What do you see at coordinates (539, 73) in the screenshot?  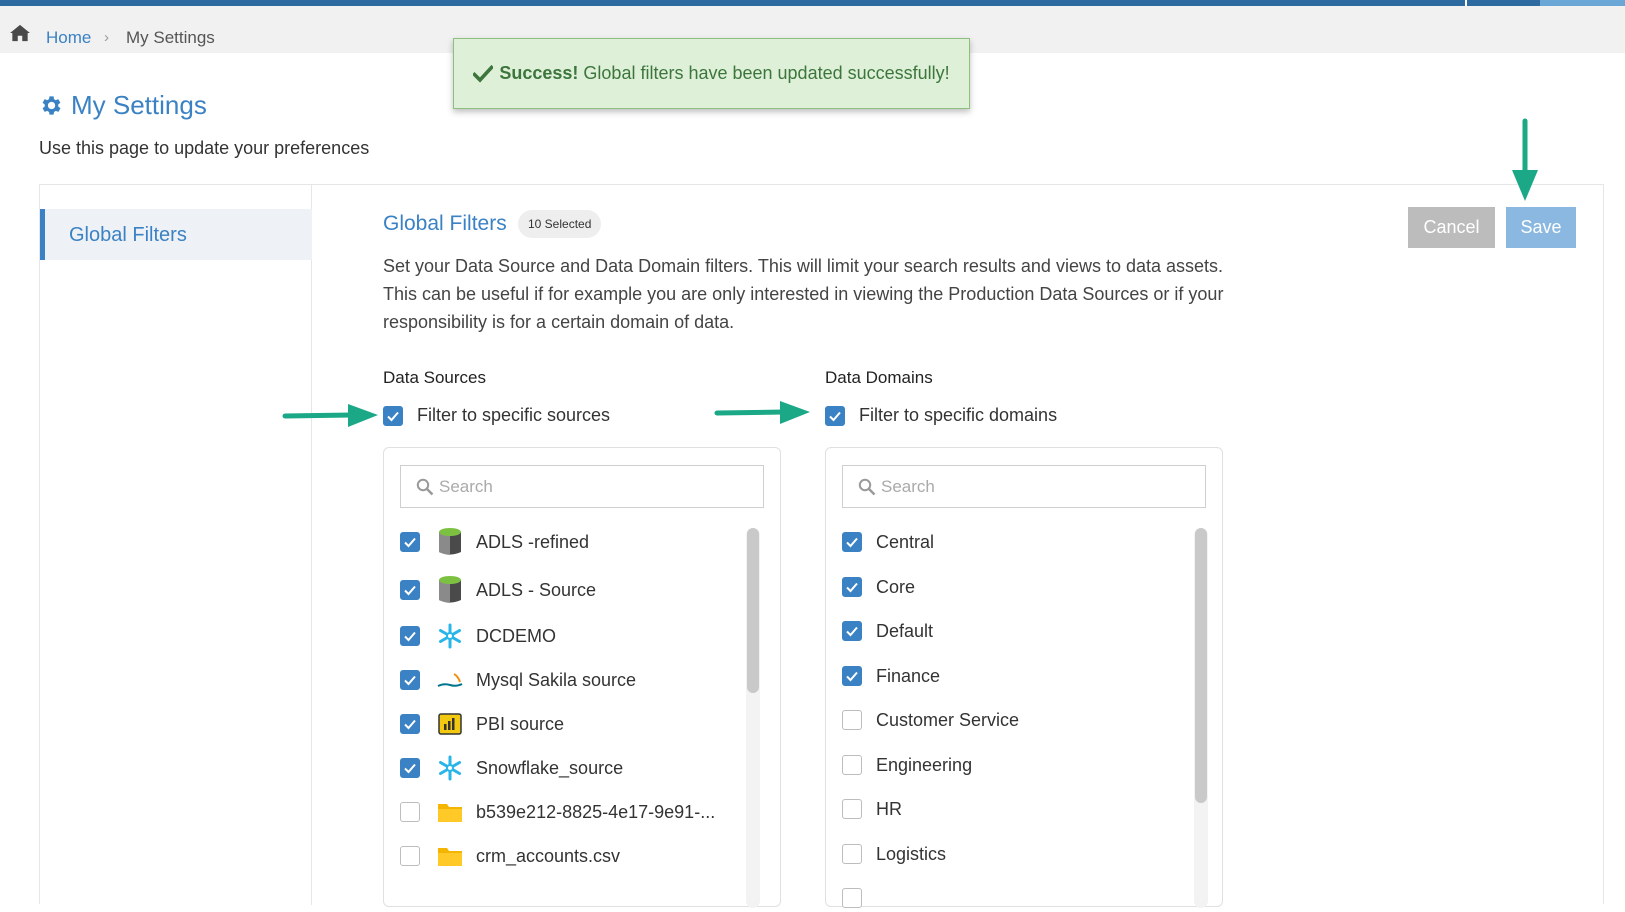 I see `toast-strong-text: Success!` at bounding box center [539, 73].